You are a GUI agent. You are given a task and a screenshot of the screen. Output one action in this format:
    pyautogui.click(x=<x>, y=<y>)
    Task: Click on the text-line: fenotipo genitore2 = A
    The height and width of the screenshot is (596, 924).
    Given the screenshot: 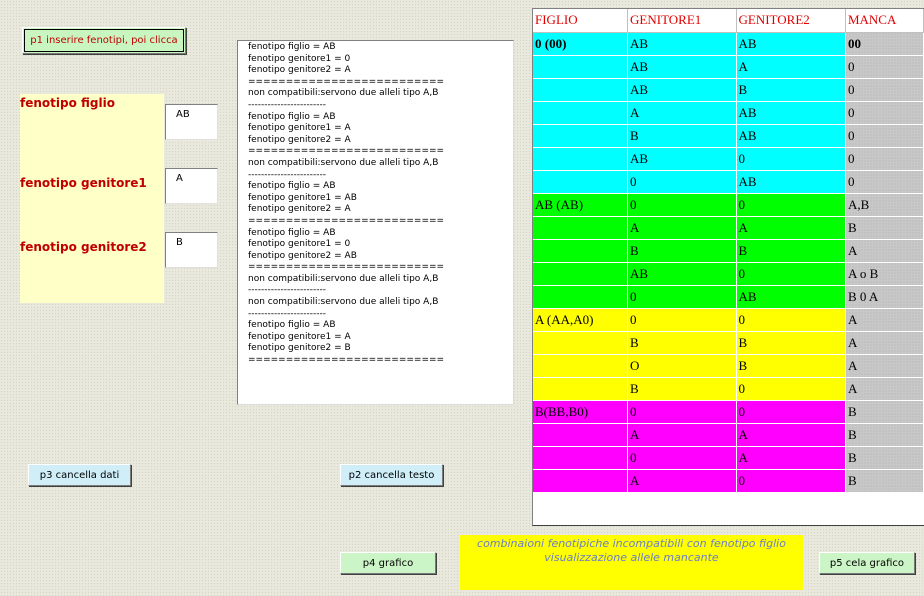 What is the action you would take?
    pyautogui.click(x=299, y=139)
    